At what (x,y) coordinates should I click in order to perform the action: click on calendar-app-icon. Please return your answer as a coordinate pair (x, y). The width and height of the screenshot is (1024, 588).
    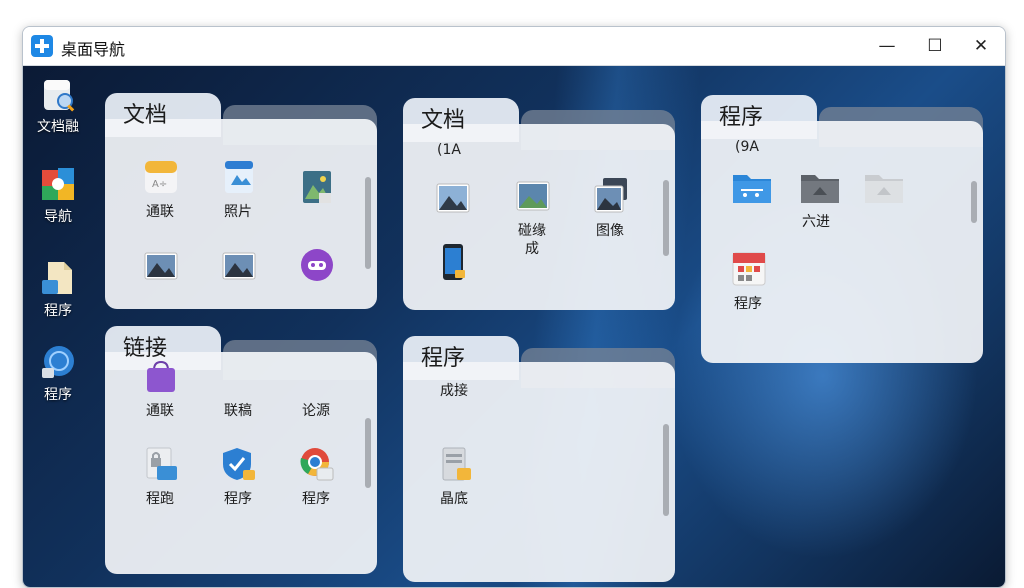
    Looking at the image, I should click on (749, 269).